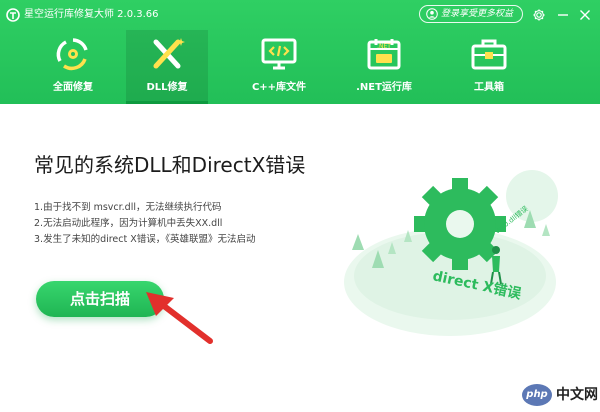  I want to click on watermark-logo-text: php, so click(537, 394).